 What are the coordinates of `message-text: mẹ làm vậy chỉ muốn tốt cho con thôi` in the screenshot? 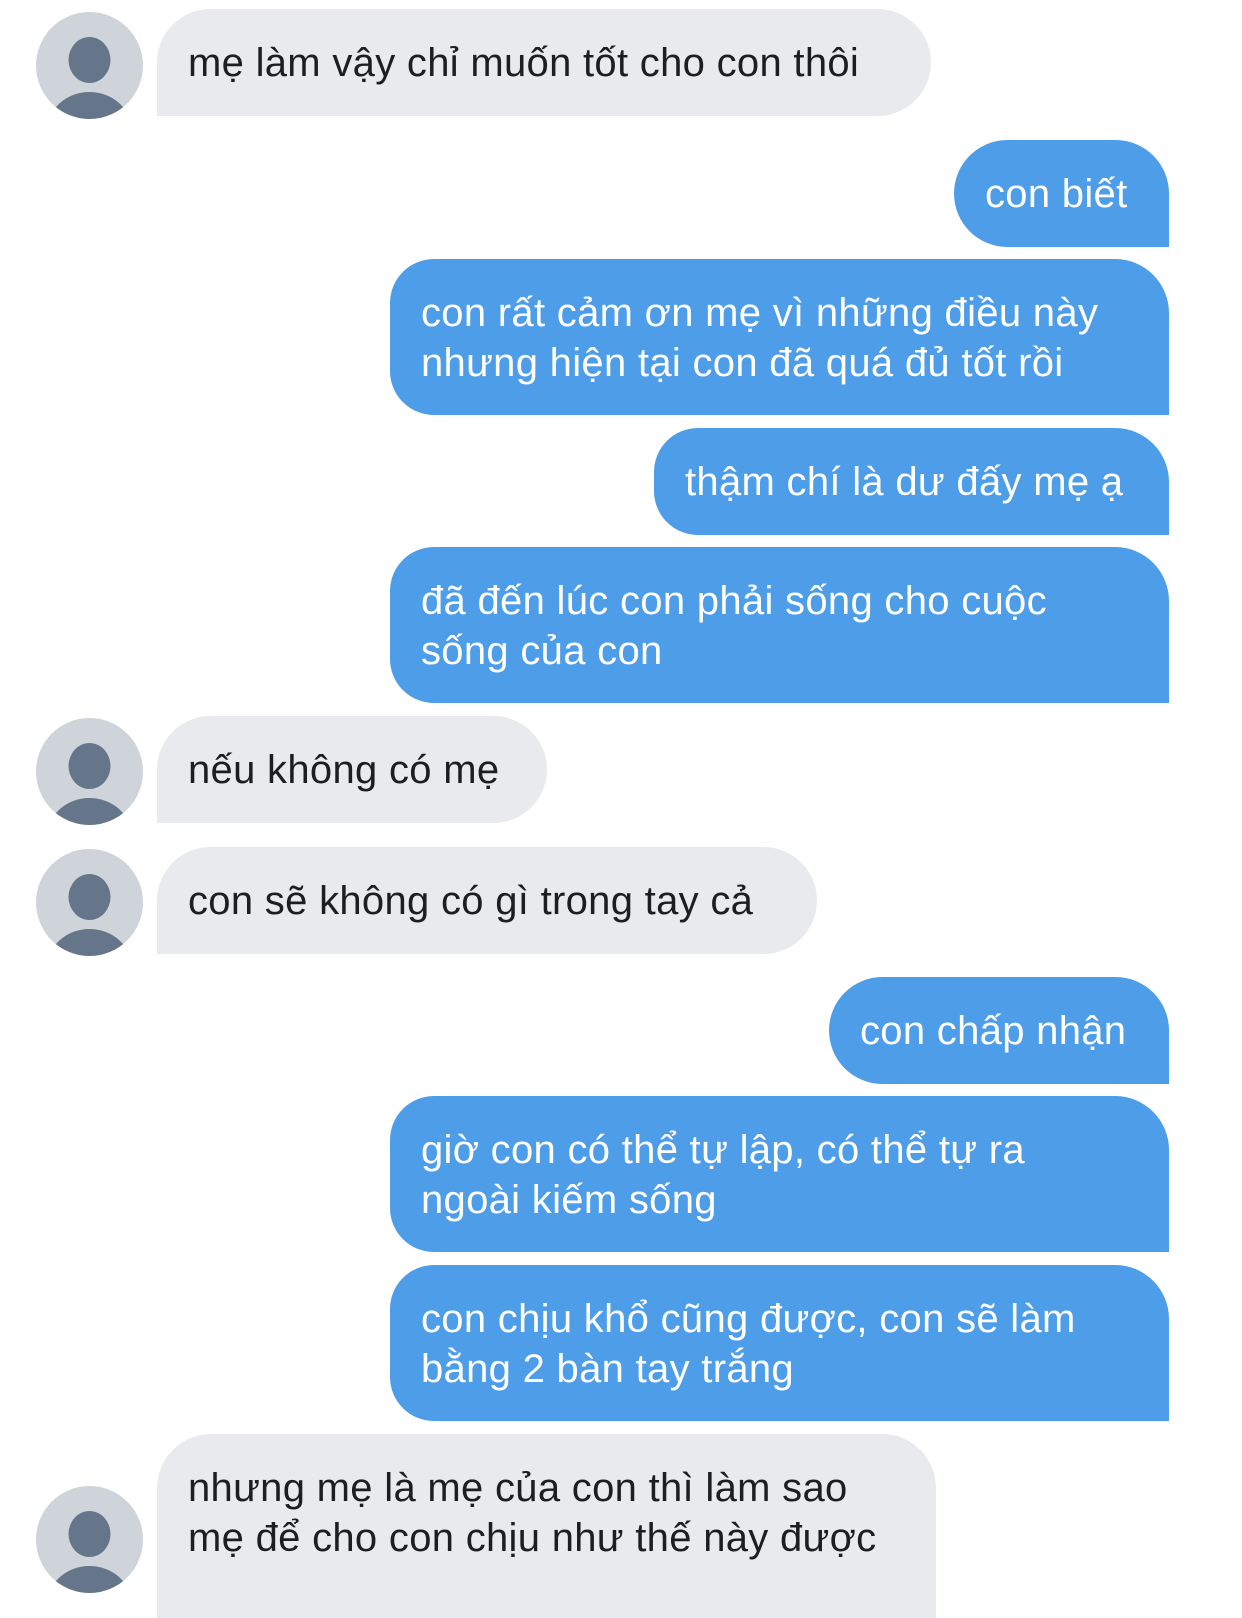 It's located at (524, 63).